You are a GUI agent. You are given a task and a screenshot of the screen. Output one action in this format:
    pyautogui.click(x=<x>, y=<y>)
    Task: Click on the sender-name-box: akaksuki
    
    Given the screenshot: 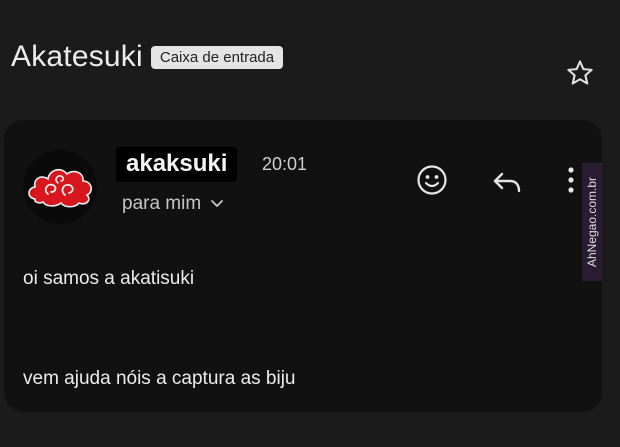 What is the action you would take?
    pyautogui.click(x=177, y=164)
    